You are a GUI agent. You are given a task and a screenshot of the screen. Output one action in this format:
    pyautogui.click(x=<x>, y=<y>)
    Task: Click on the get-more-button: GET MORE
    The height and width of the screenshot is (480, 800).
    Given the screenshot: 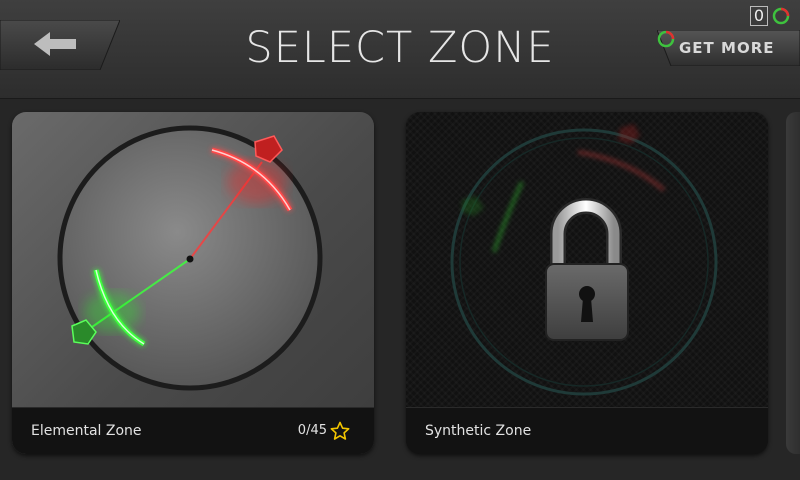 What is the action you would take?
    pyautogui.click(x=728, y=48)
    